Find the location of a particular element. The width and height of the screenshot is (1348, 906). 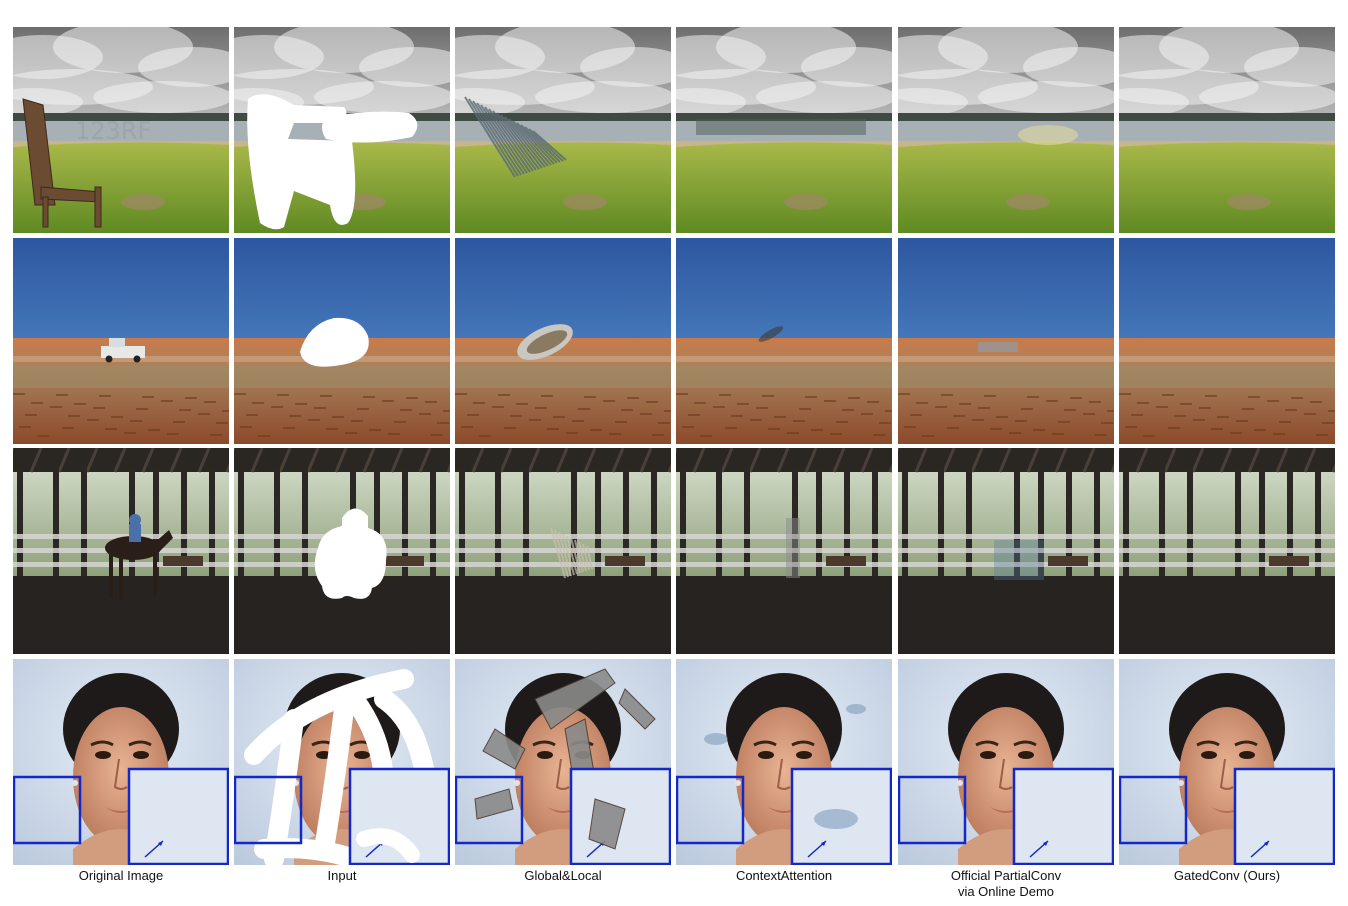

caption-line: Official PartialConv is located at coordinates (1006, 875).